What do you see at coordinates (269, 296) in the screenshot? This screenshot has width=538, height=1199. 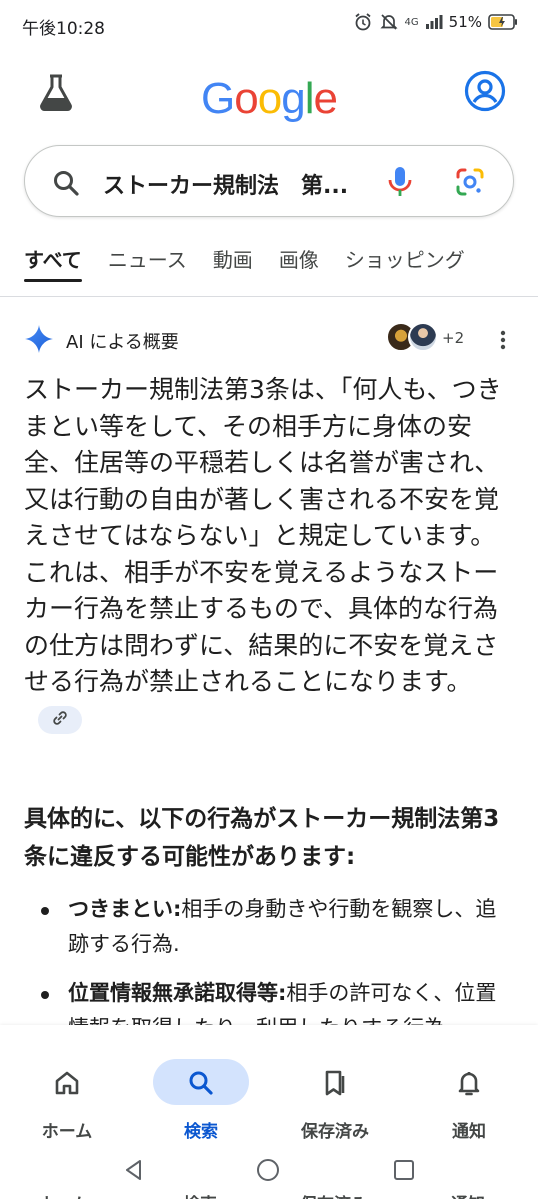 I see `tabs-divider` at bounding box center [269, 296].